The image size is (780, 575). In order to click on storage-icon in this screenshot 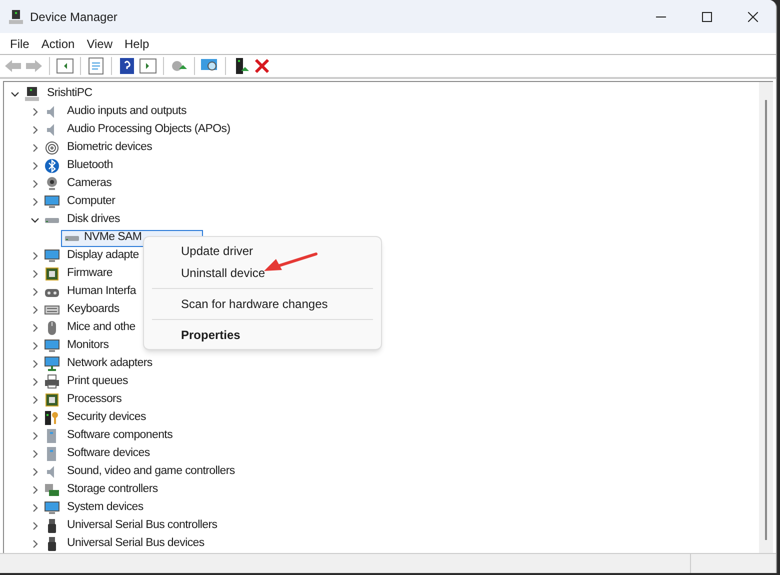, I will do `click(52, 490)`.